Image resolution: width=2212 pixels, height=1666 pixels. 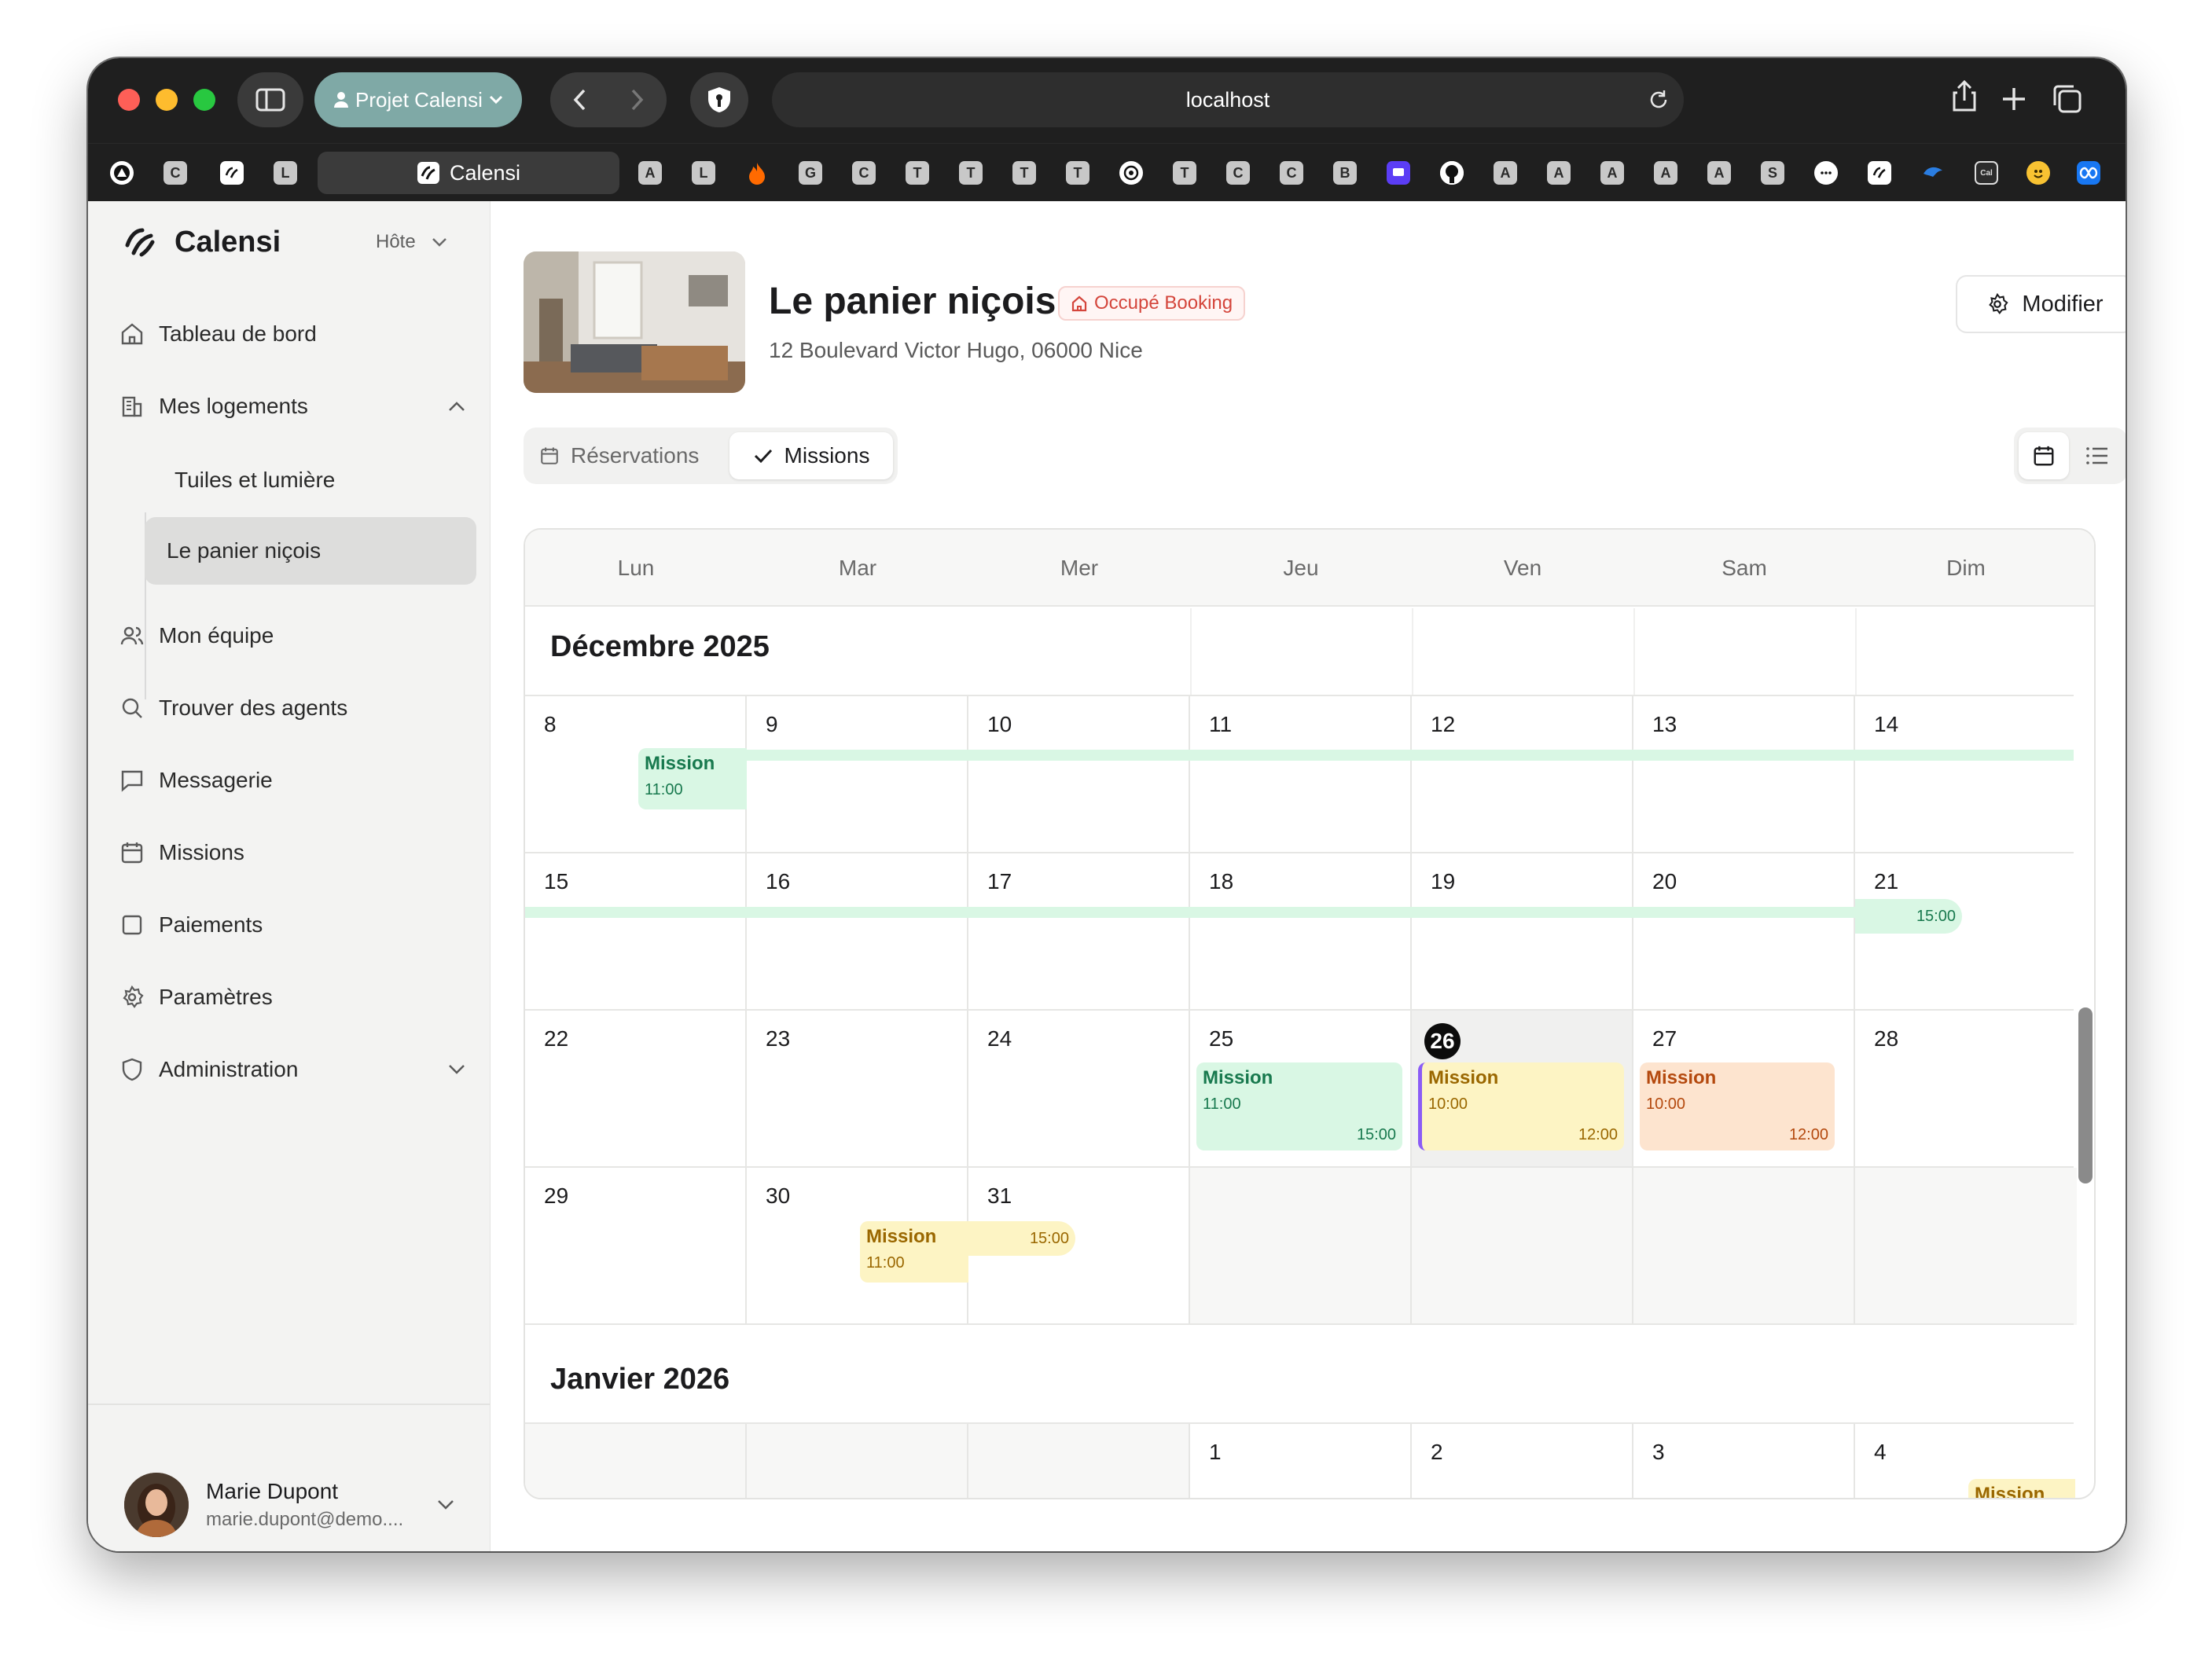 What do you see at coordinates (636, 1089) in the screenshot?
I see `day-cell: 22` at bounding box center [636, 1089].